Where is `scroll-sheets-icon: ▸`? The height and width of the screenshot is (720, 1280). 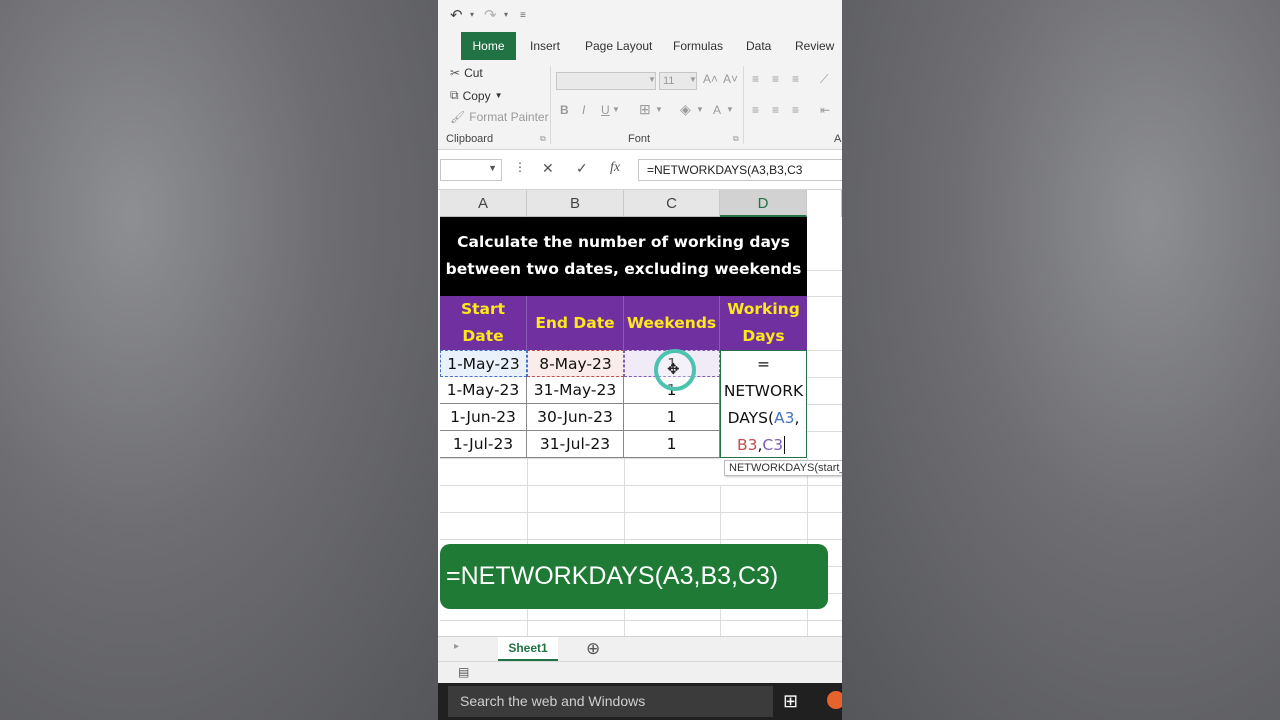
scroll-sheets-icon: ▸ is located at coordinates (456, 646).